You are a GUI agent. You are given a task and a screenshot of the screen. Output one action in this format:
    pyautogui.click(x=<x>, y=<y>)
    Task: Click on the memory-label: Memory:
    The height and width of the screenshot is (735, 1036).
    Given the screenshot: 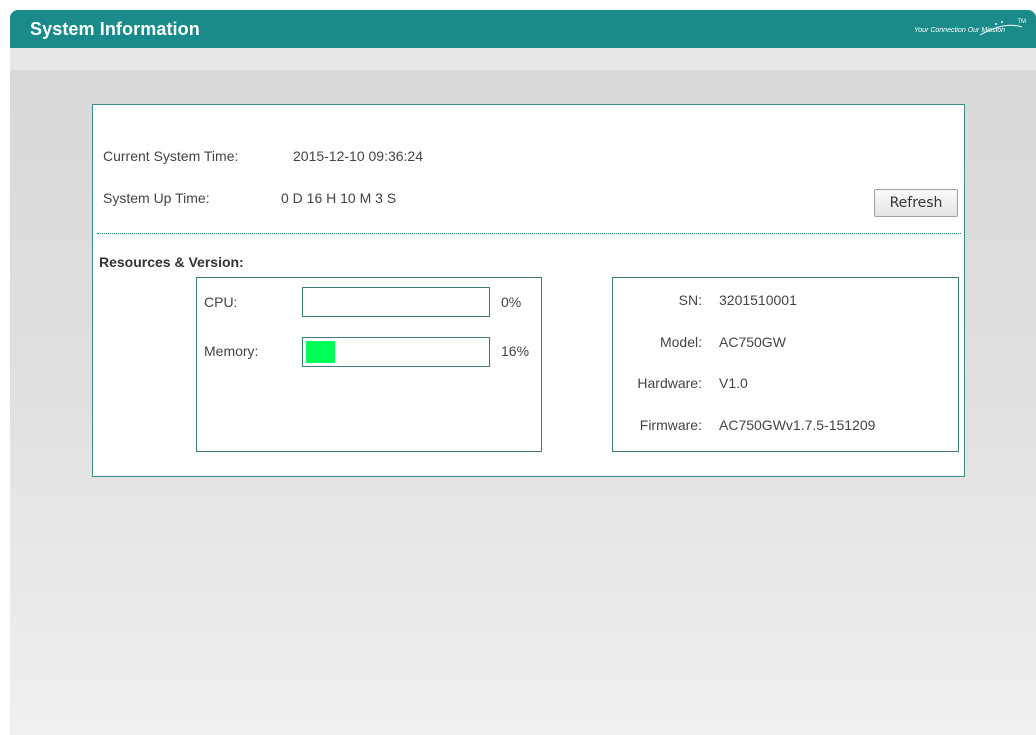 What is the action you would take?
    pyautogui.click(x=231, y=351)
    